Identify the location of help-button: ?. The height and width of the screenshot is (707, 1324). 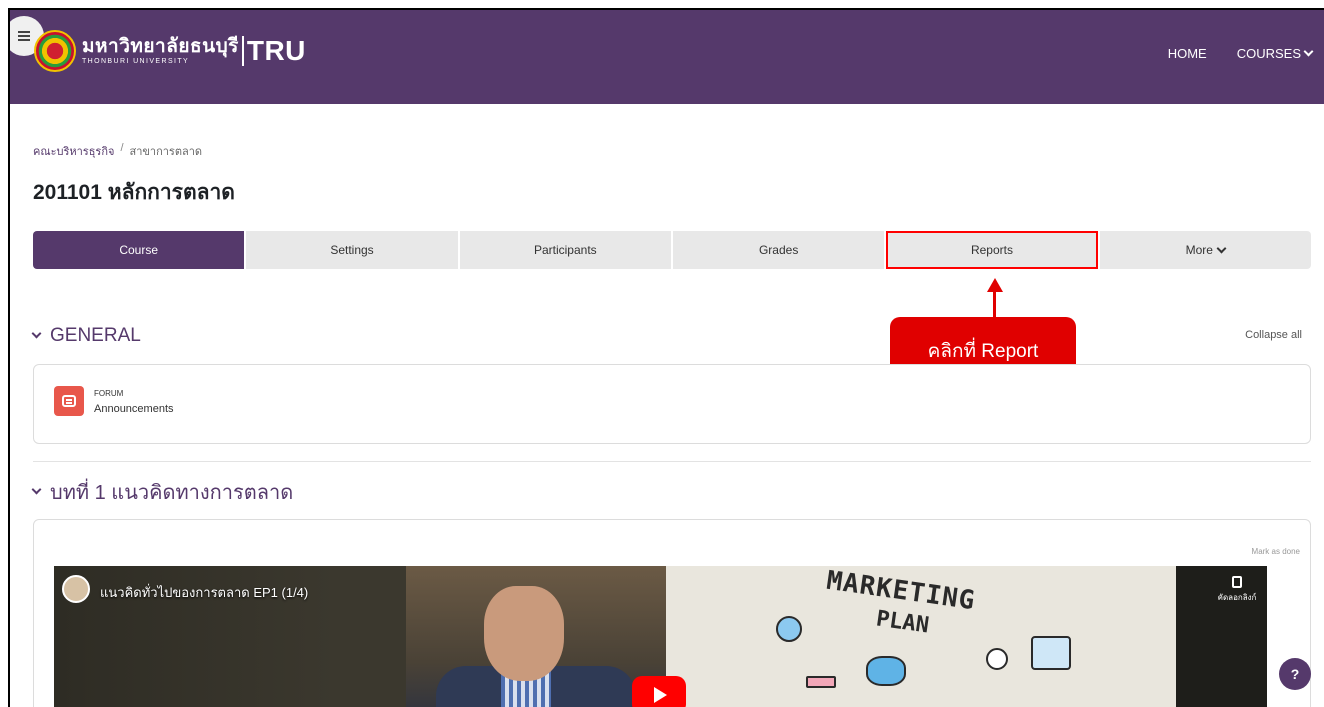
(1295, 674).